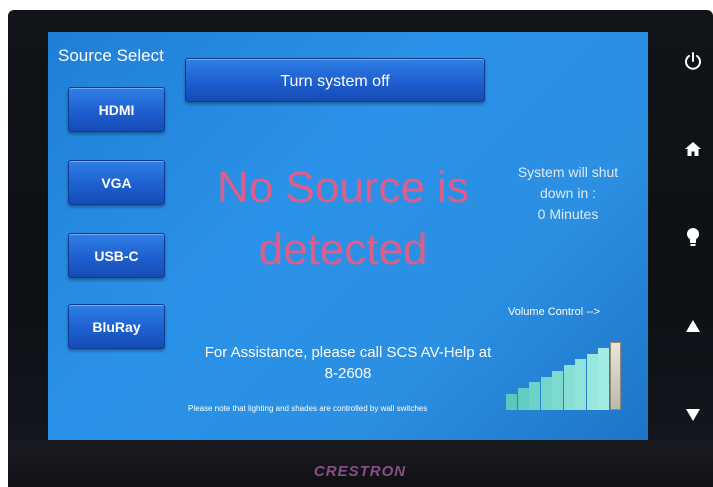 The image size is (713, 487). I want to click on power-icon, so click(693, 61).